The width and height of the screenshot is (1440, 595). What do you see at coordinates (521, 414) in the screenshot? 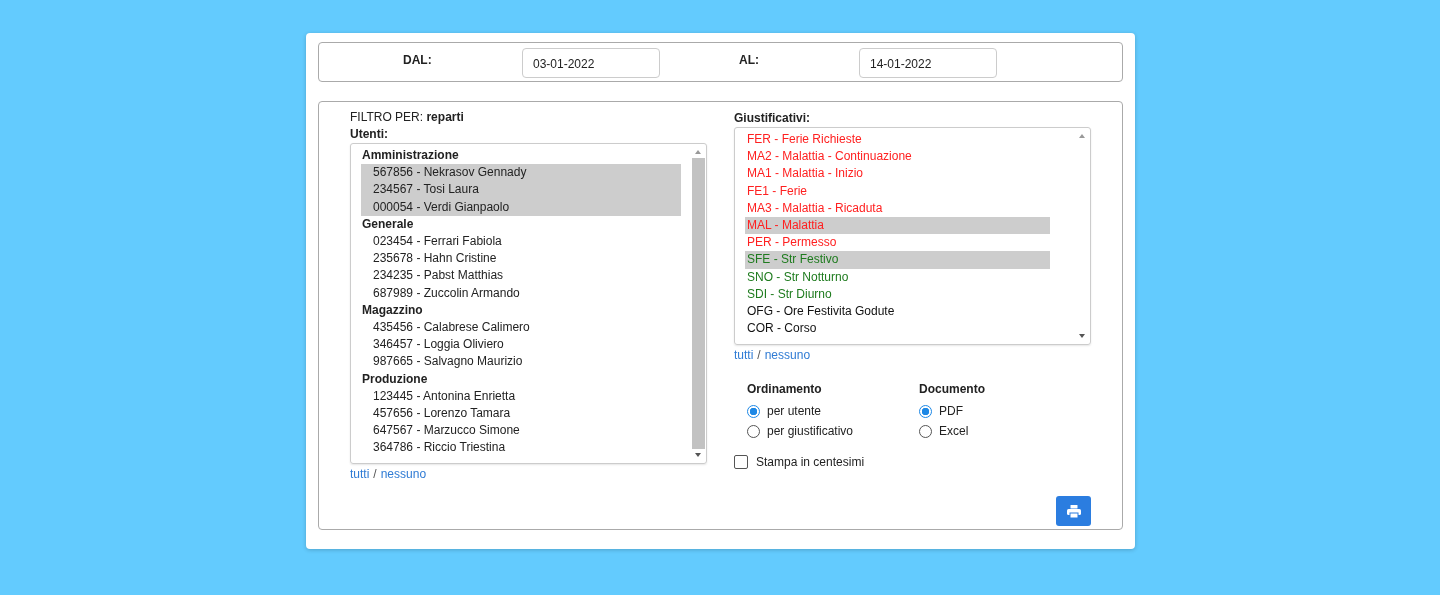
I see `user-option: 457656 - Lorenzo Tamara` at bounding box center [521, 414].